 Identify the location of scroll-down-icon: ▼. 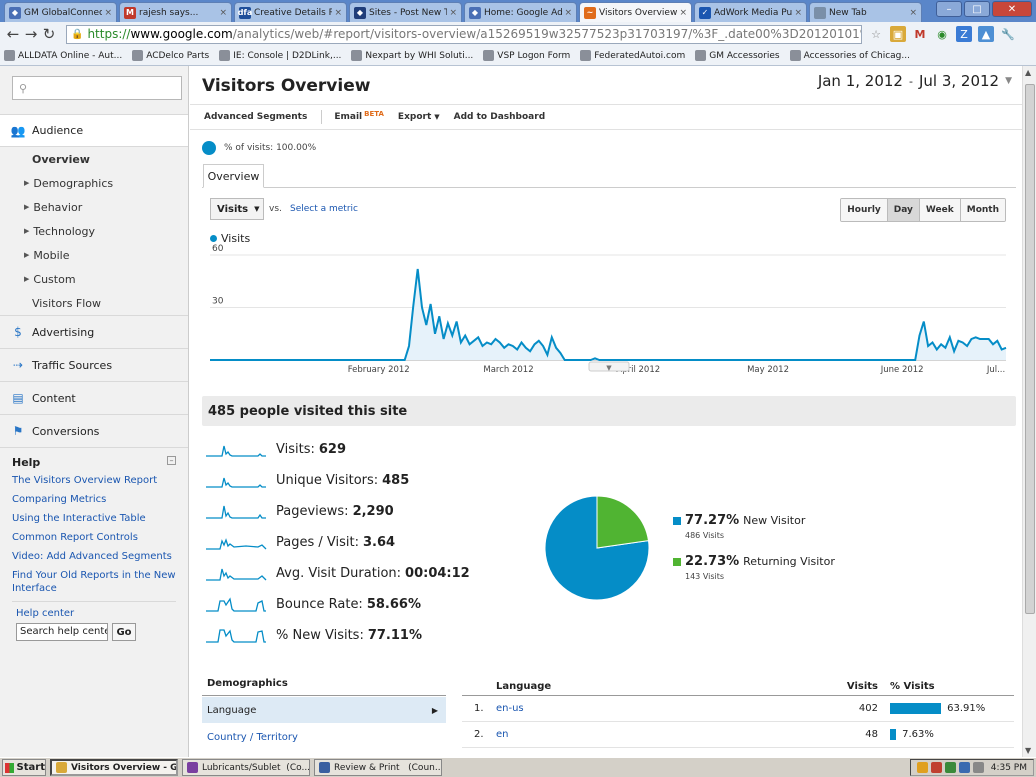
(1028, 750).